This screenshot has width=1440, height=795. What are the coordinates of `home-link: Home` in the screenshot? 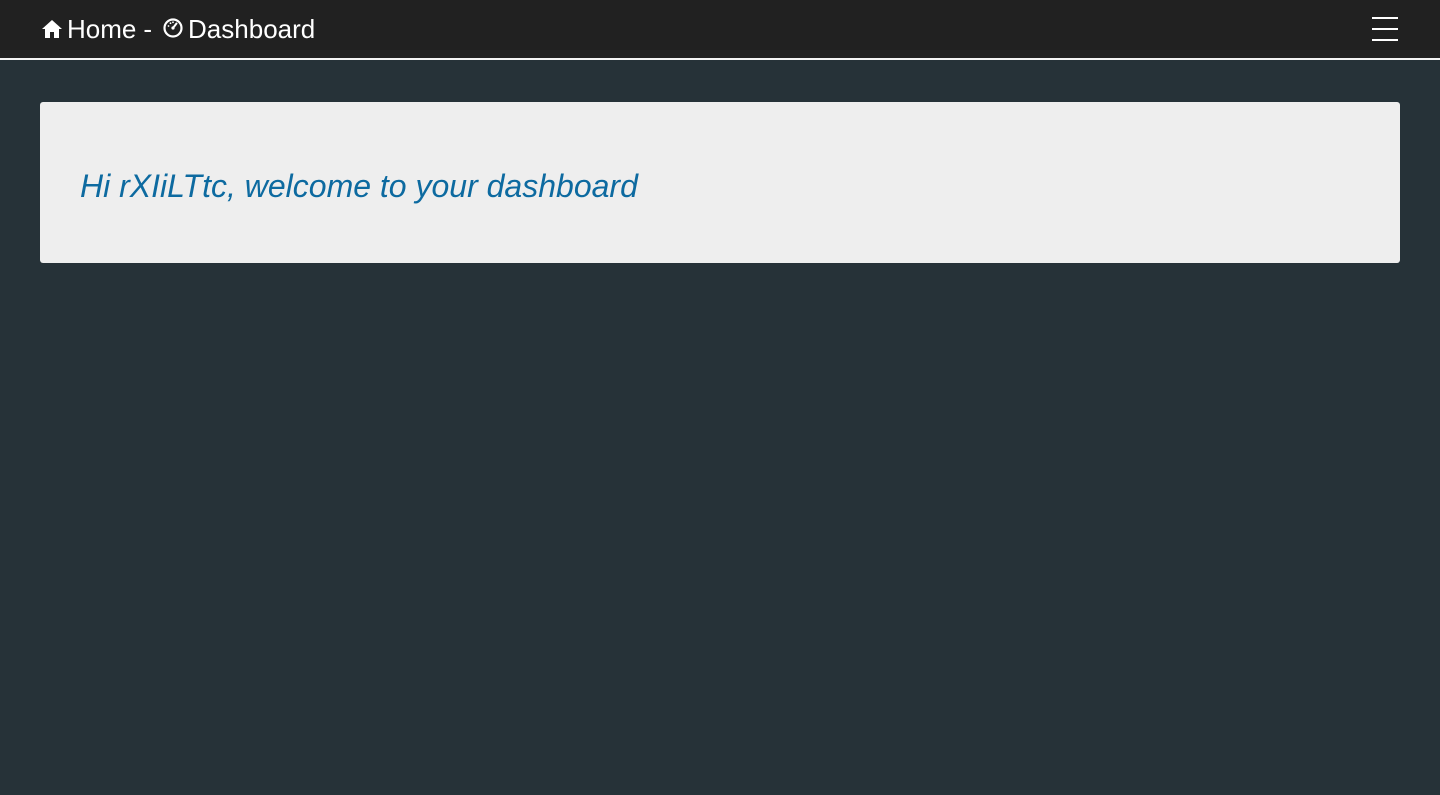 It's located at (101, 29).